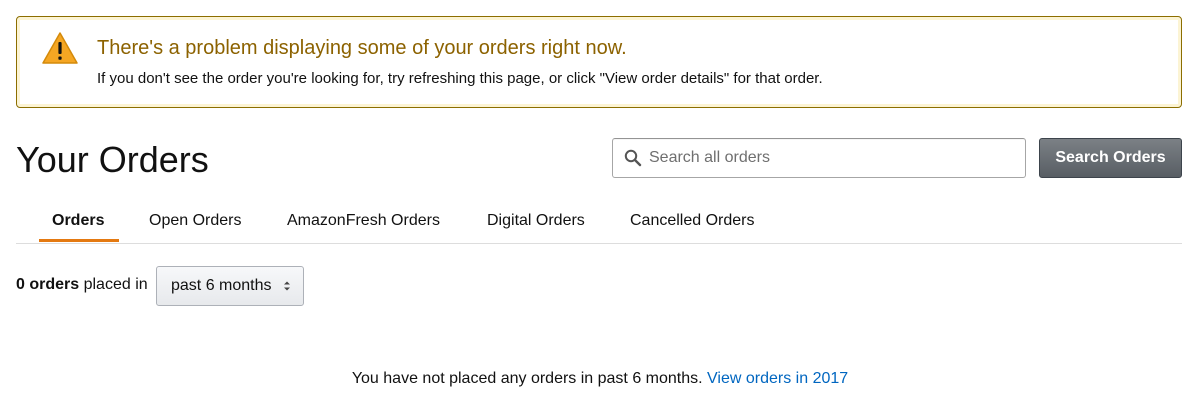  Describe the element at coordinates (79, 240) in the screenshot. I see `active-tab-indicator` at that location.